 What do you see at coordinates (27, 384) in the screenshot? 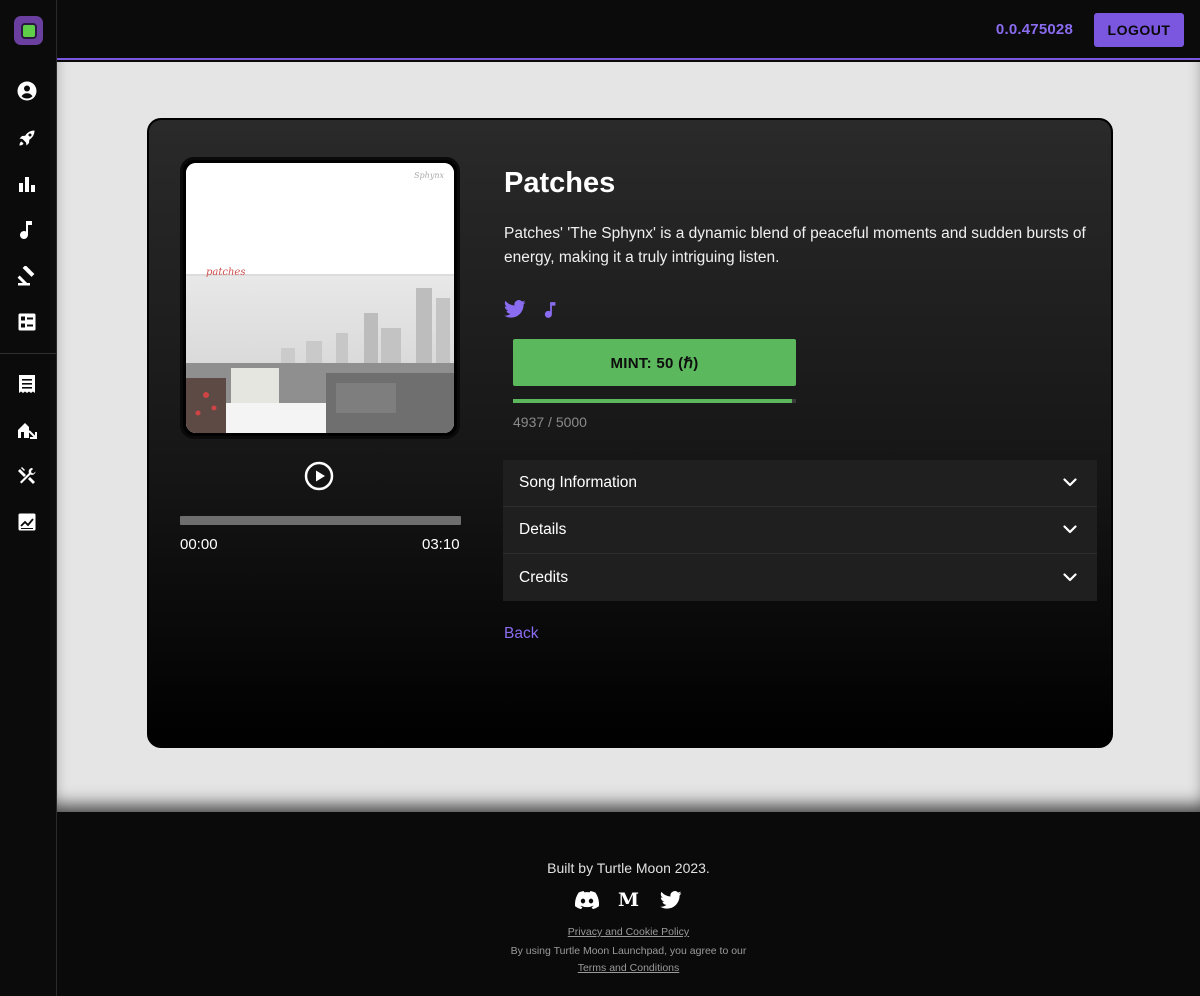
I see `receipt-icon` at bounding box center [27, 384].